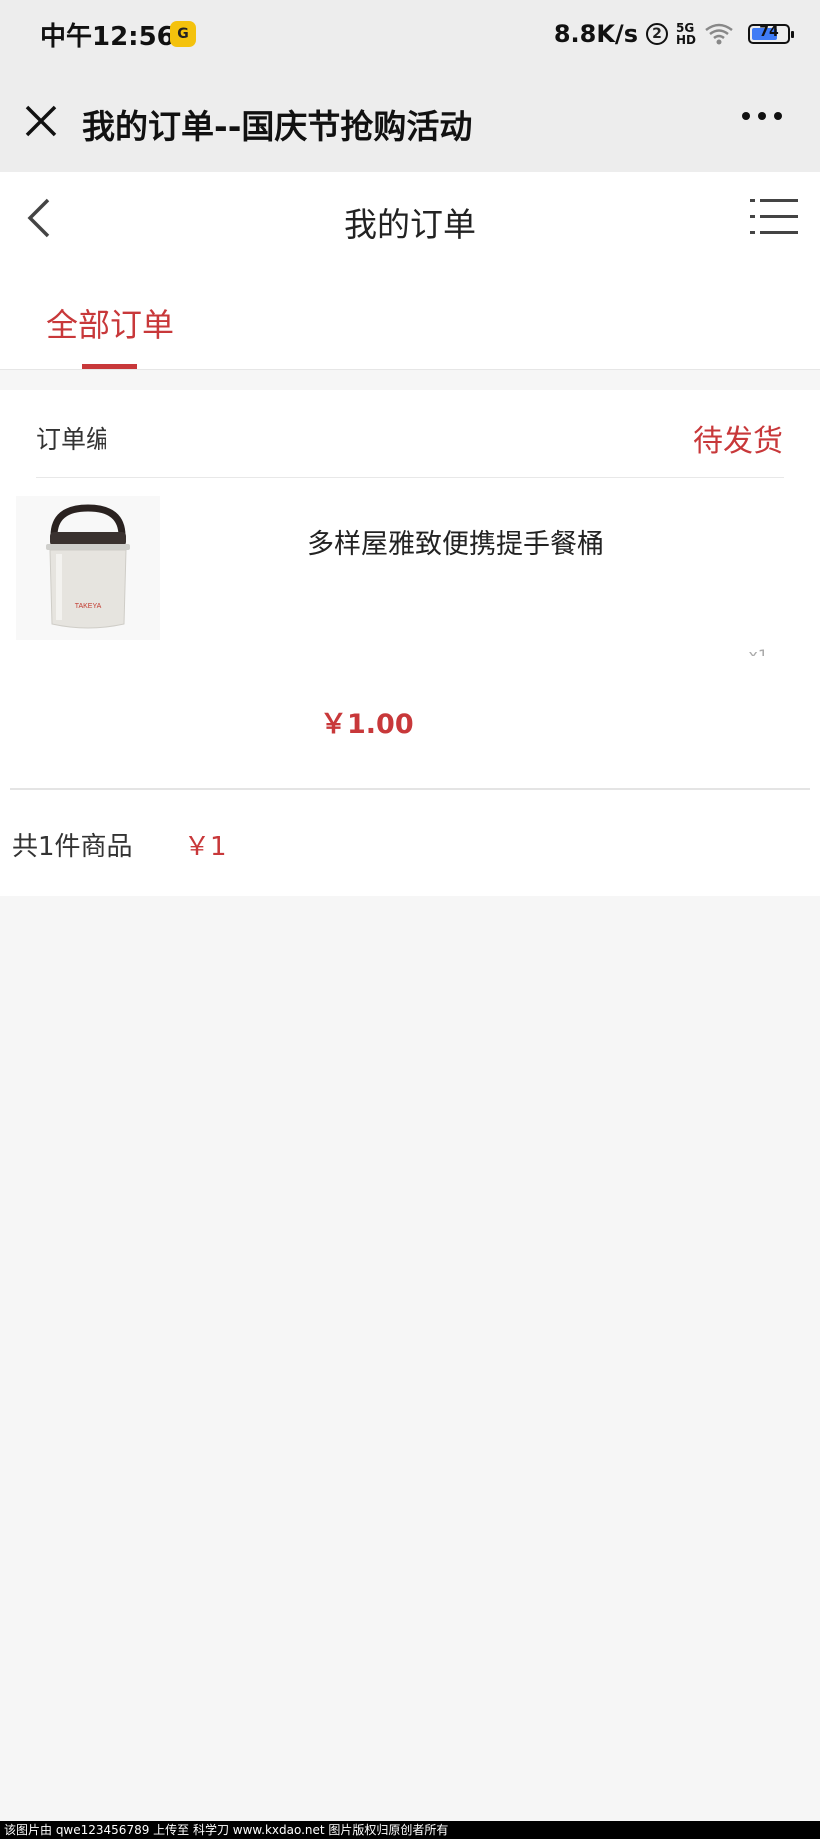 The width and height of the screenshot is (820, 1839). What do you see at coordinates (367, 724) in the screenshot?
I see `product-price: ￥1.00` at bounding box center [367, 724].